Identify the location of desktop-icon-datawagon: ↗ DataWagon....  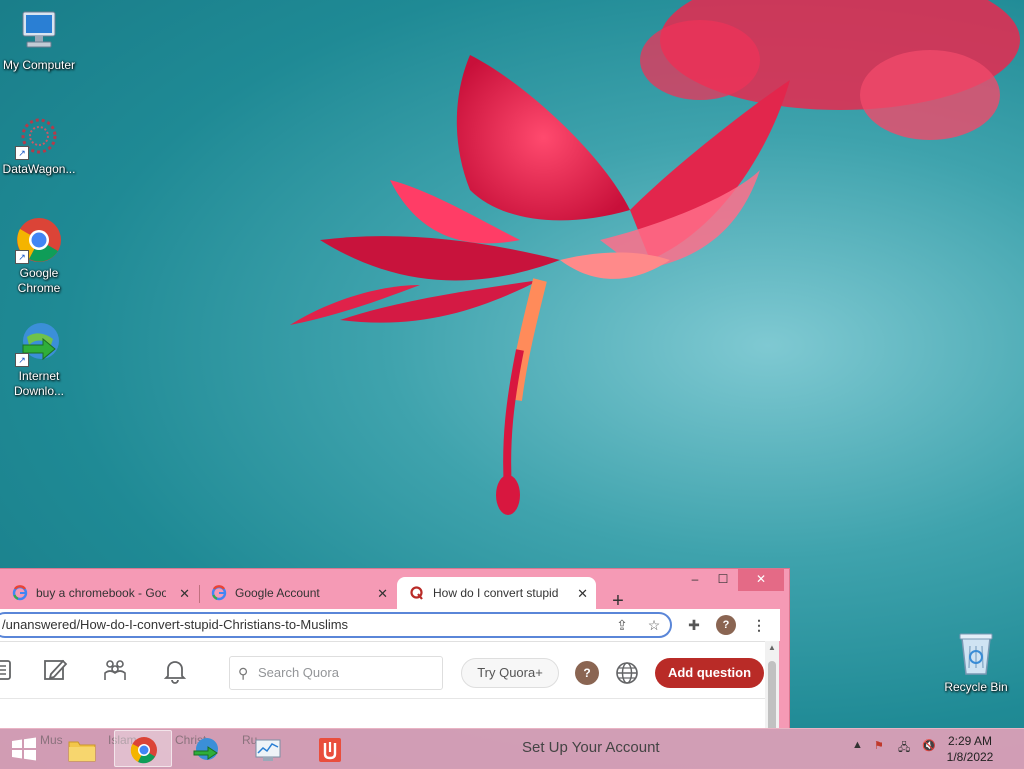
(39, 144).